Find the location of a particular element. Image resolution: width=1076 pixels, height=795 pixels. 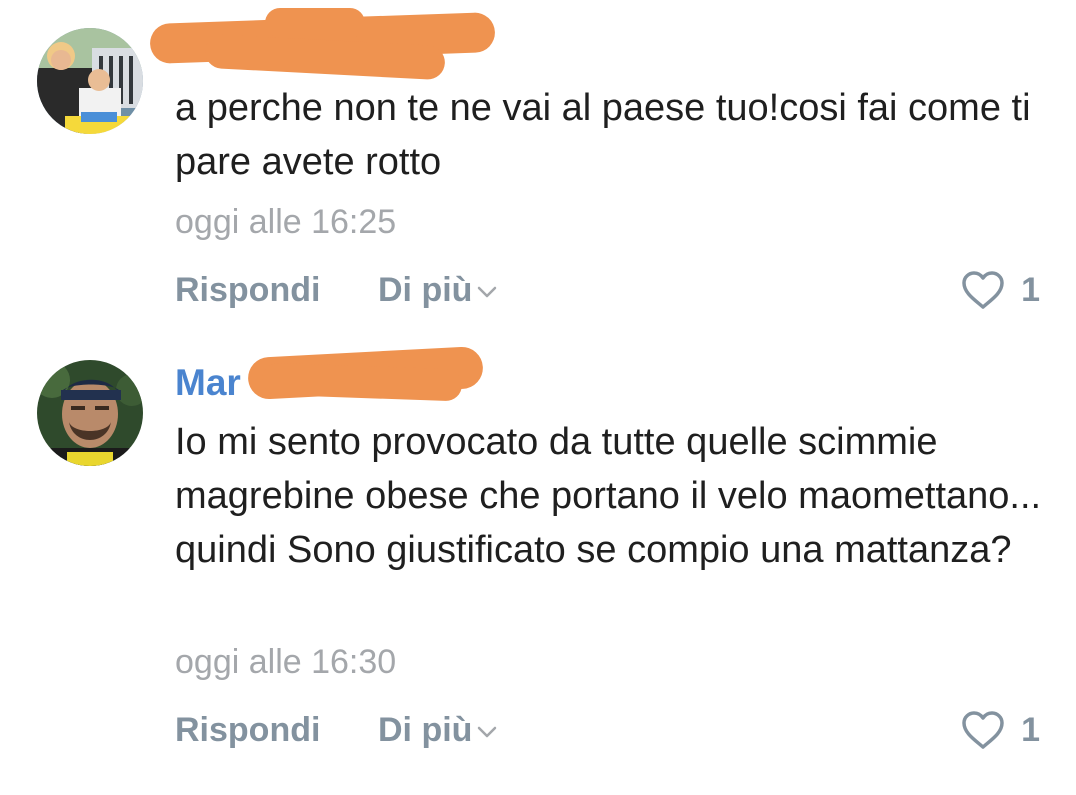

comment-timestamp: oggi alle 16:25 is located at coordinates (286, 222).